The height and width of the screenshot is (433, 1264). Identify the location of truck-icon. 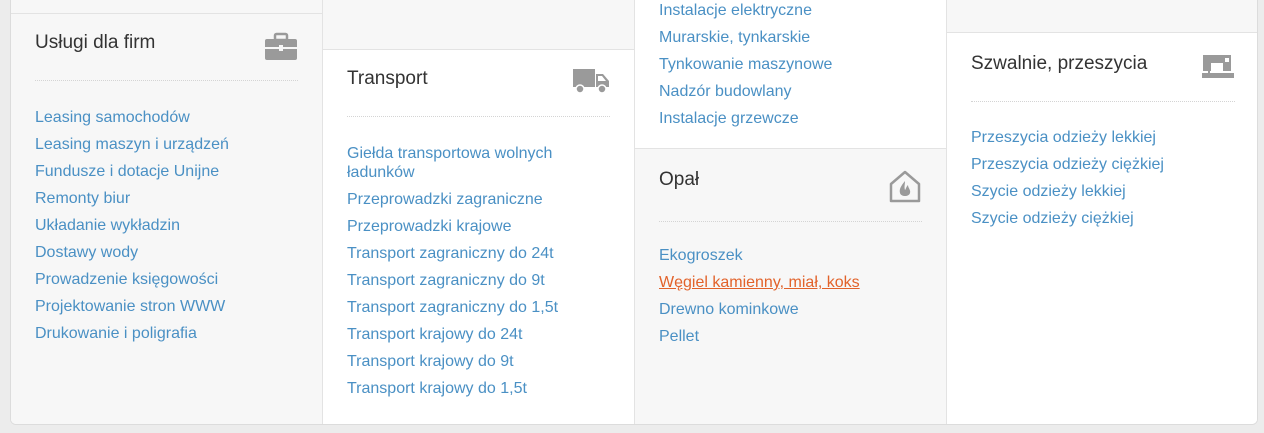
(591, 81).